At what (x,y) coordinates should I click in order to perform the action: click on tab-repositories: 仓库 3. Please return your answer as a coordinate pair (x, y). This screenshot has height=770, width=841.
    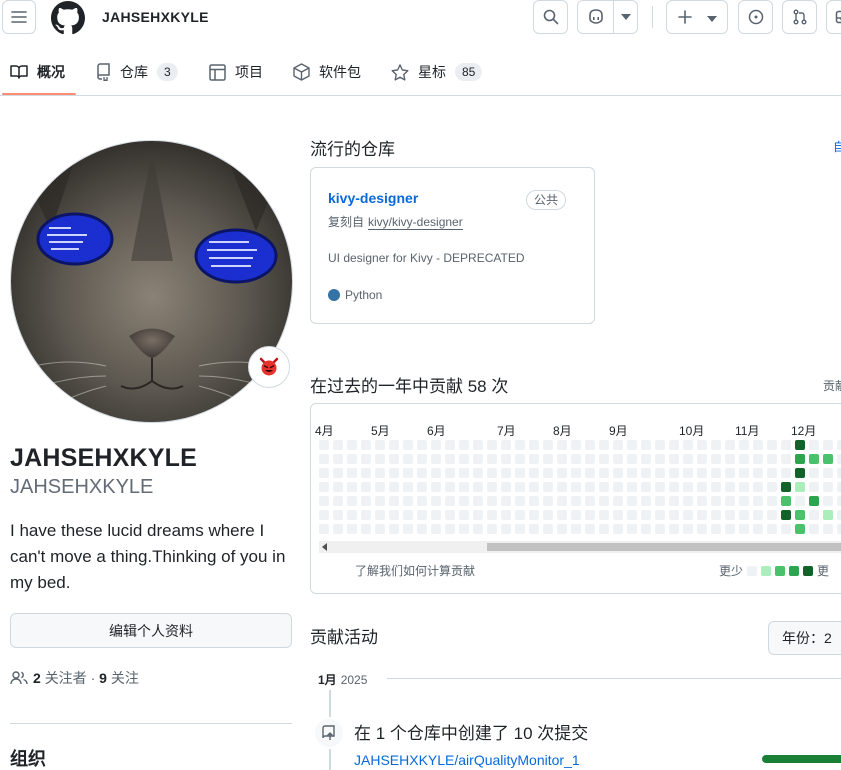
    Looking at the image, I should click on (136, 72).